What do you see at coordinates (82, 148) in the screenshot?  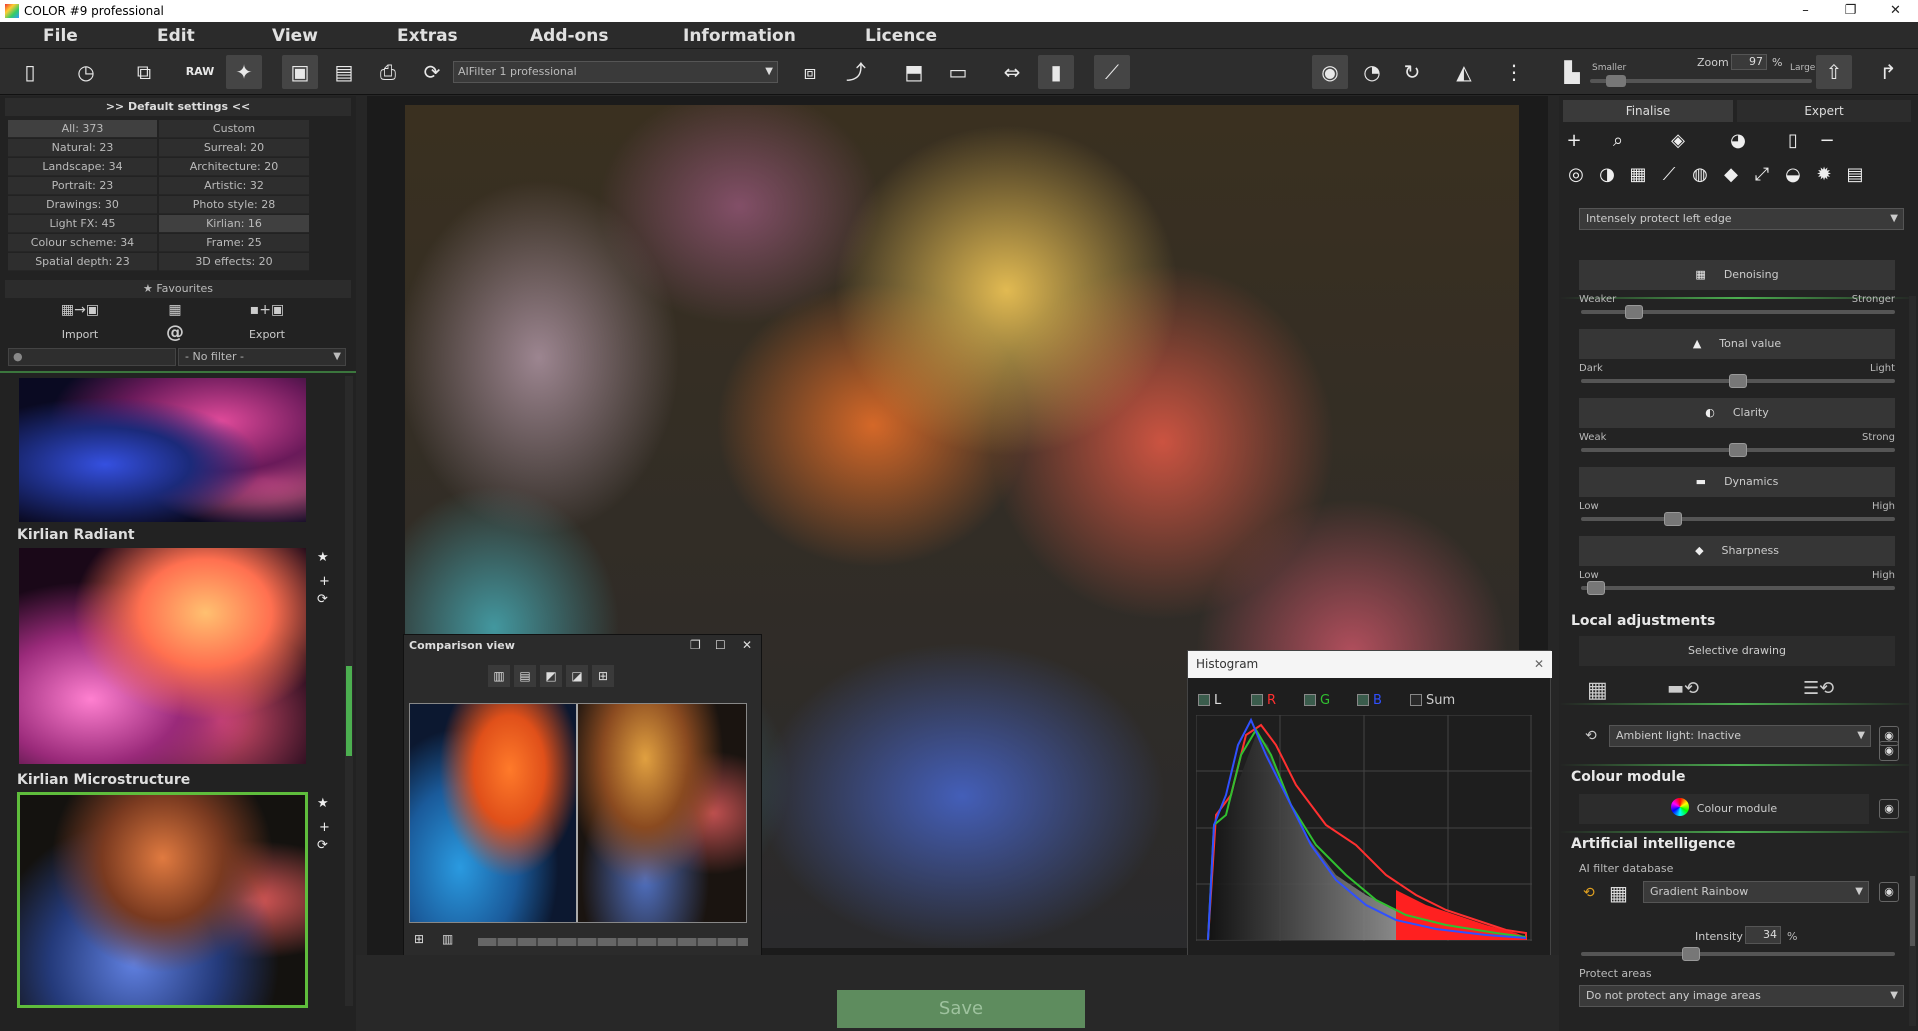 I see `category-button: Natural: 23` at bounding box center [82, 148].